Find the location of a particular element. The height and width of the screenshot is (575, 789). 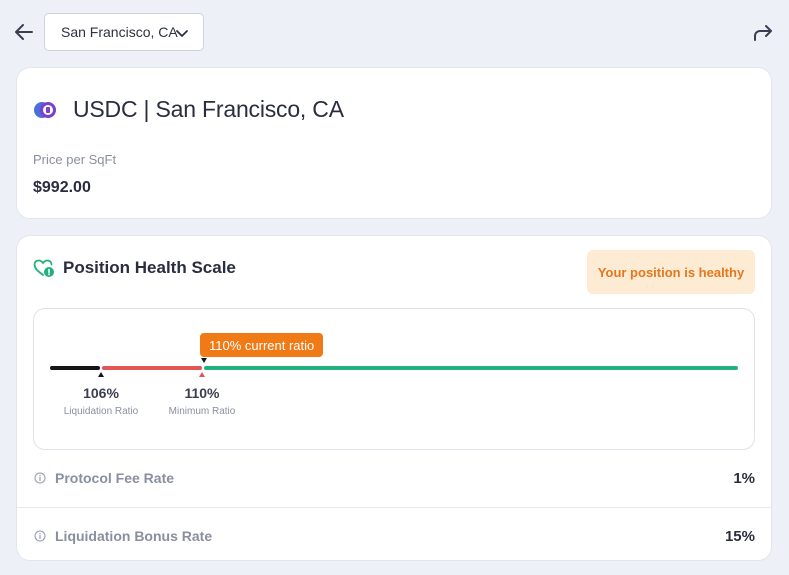

protocol-fee-label: Protocol Fee Rate is located at coordinates (115, 478).